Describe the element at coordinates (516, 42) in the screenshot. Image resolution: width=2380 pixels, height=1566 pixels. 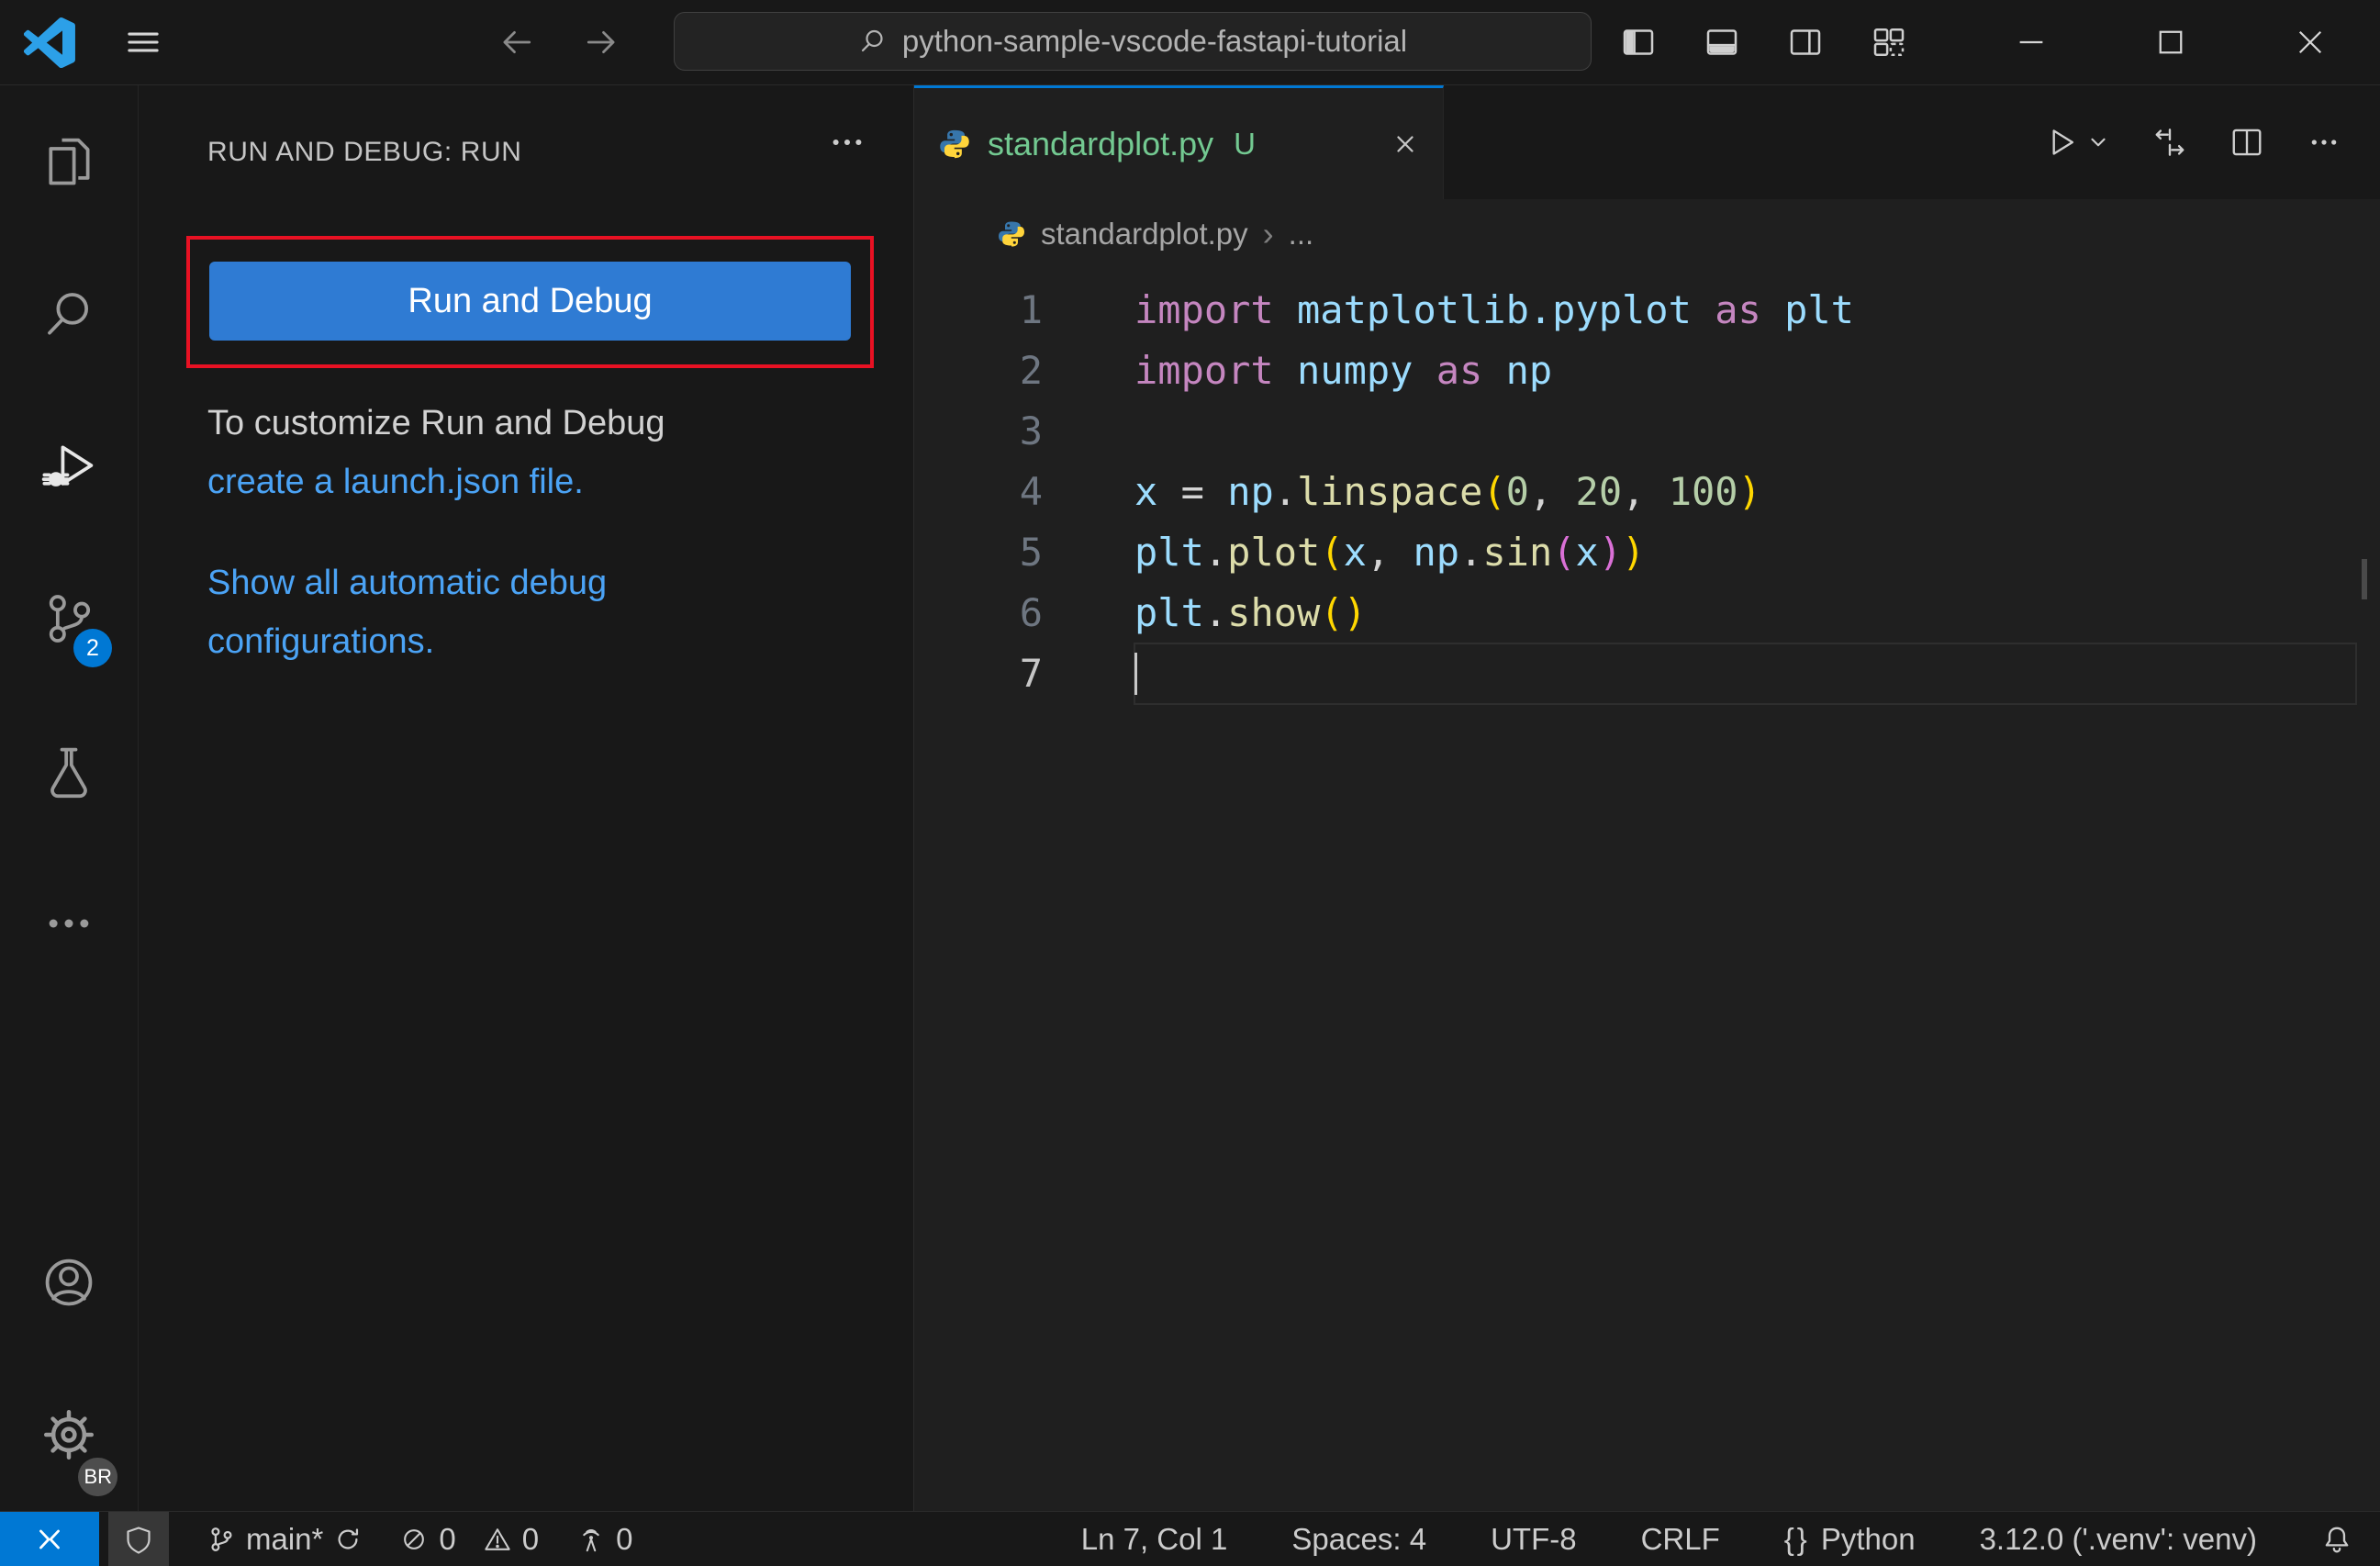
I see `back-arrow-icon` at that location.